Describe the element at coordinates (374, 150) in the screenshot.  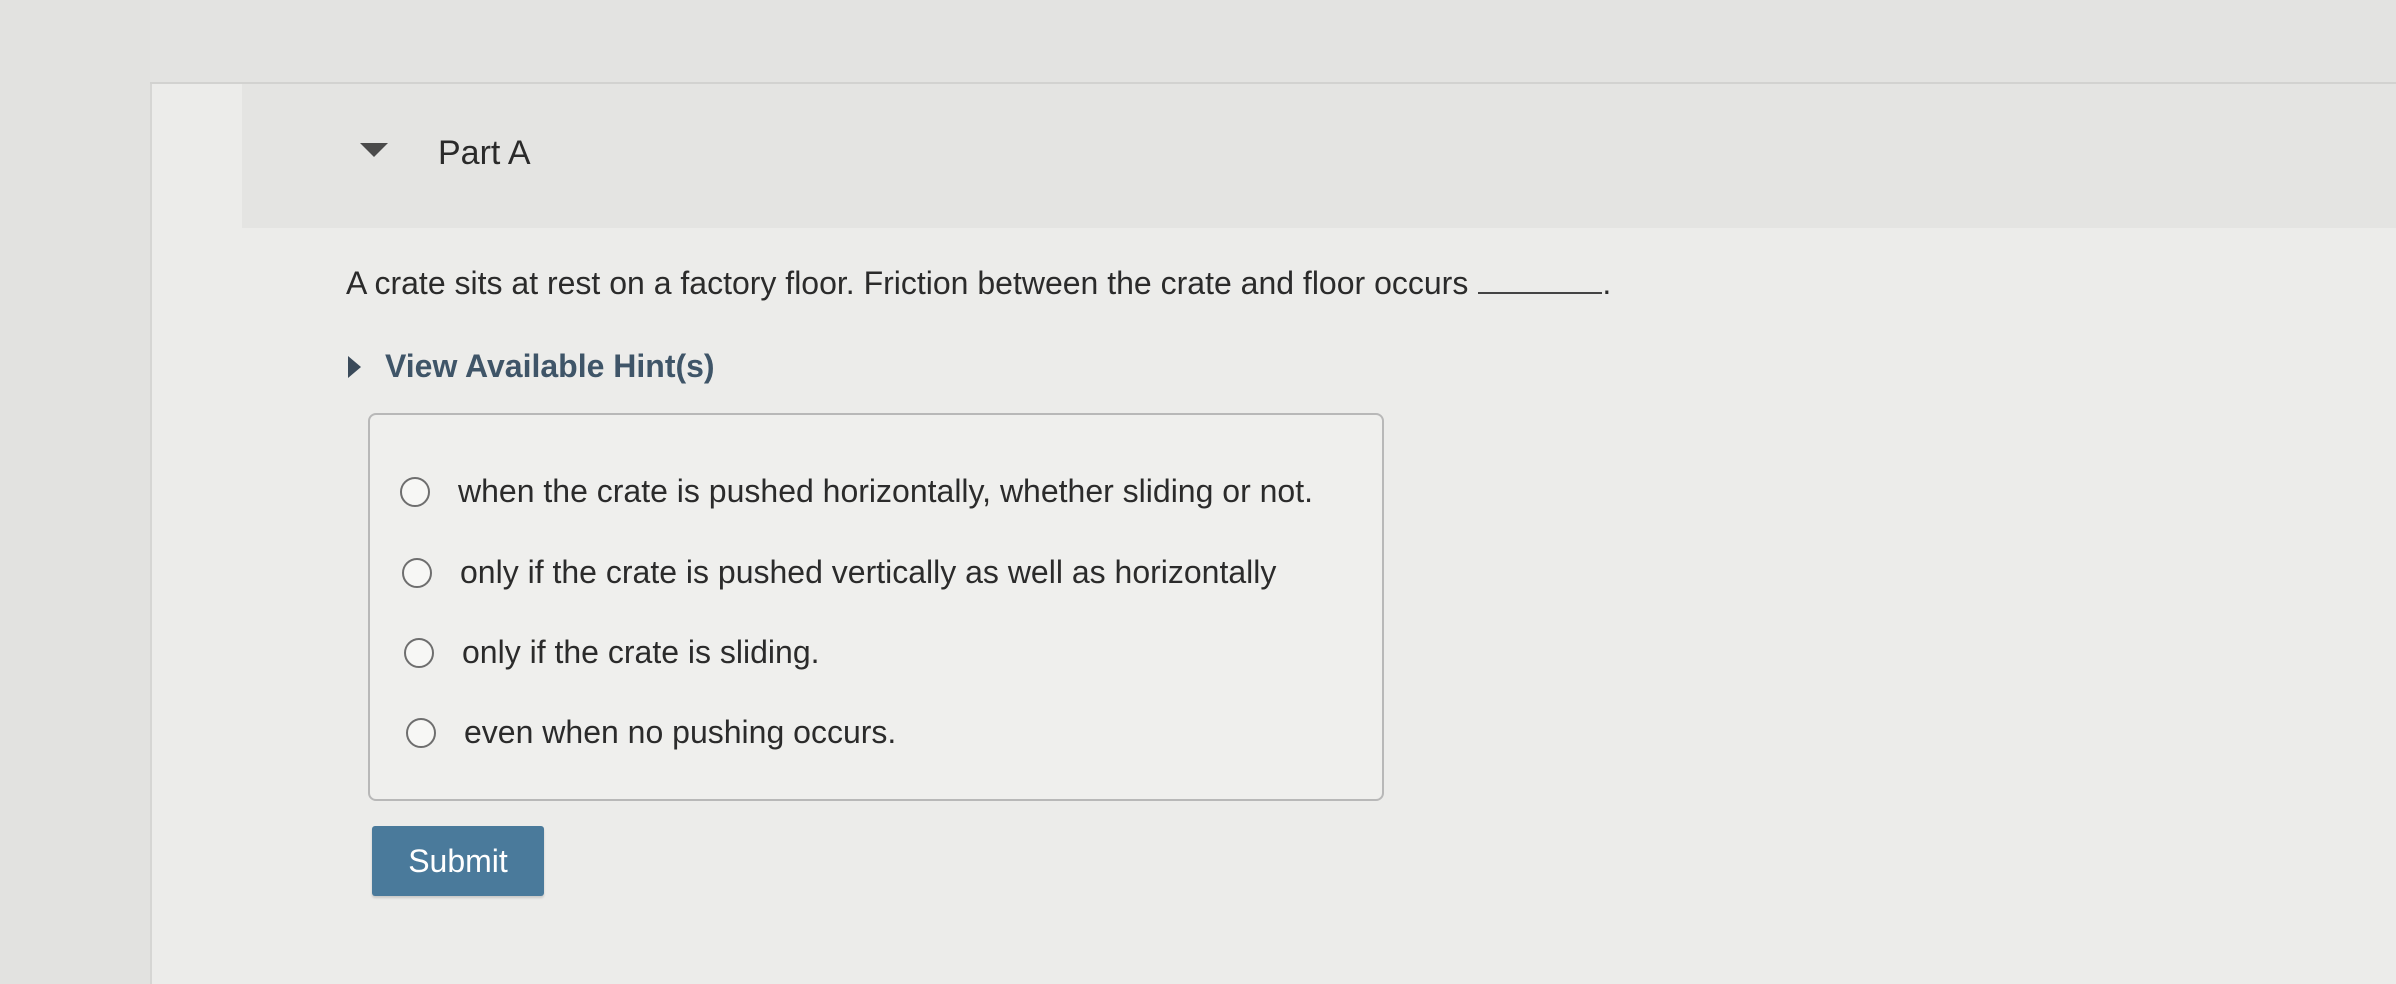
I see `caret-down-icon` at that location.